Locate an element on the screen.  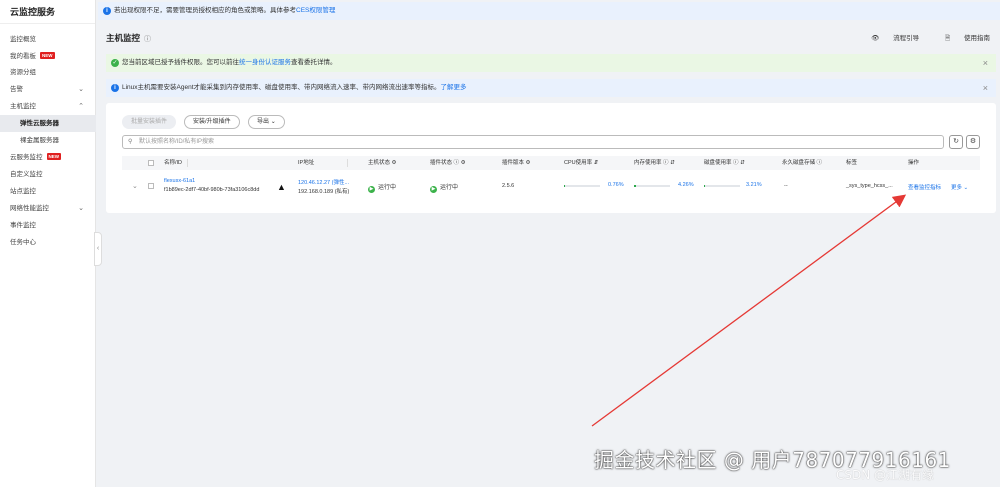
col-name-label: 名称/ID is located at coordinates (173, 163).